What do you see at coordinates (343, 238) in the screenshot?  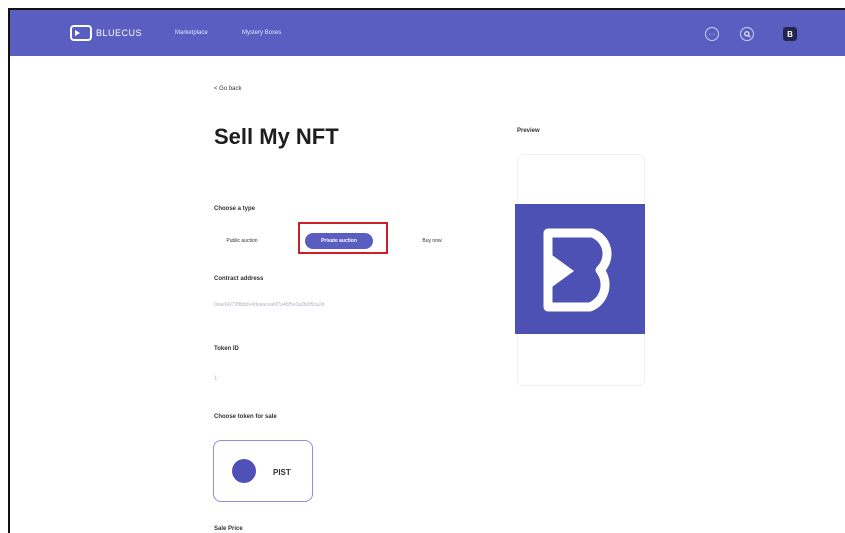 I see `selection-highlight-box` at bounding box center [343, 238].